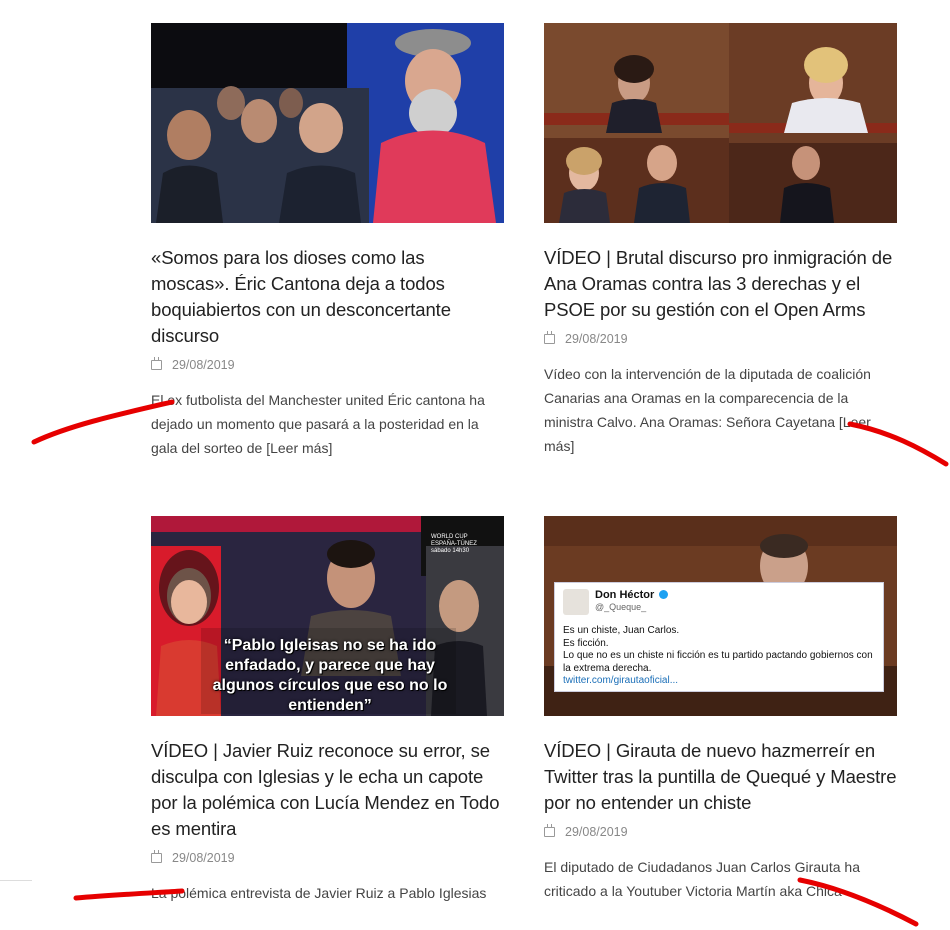 The image size is (950, 930). I want to click on verified-icon, so click(664, 594).